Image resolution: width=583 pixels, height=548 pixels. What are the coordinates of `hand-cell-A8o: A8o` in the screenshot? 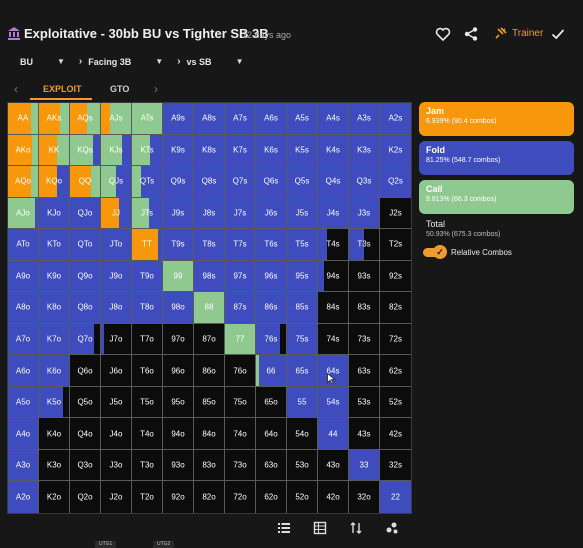 It's located at (23, 308).